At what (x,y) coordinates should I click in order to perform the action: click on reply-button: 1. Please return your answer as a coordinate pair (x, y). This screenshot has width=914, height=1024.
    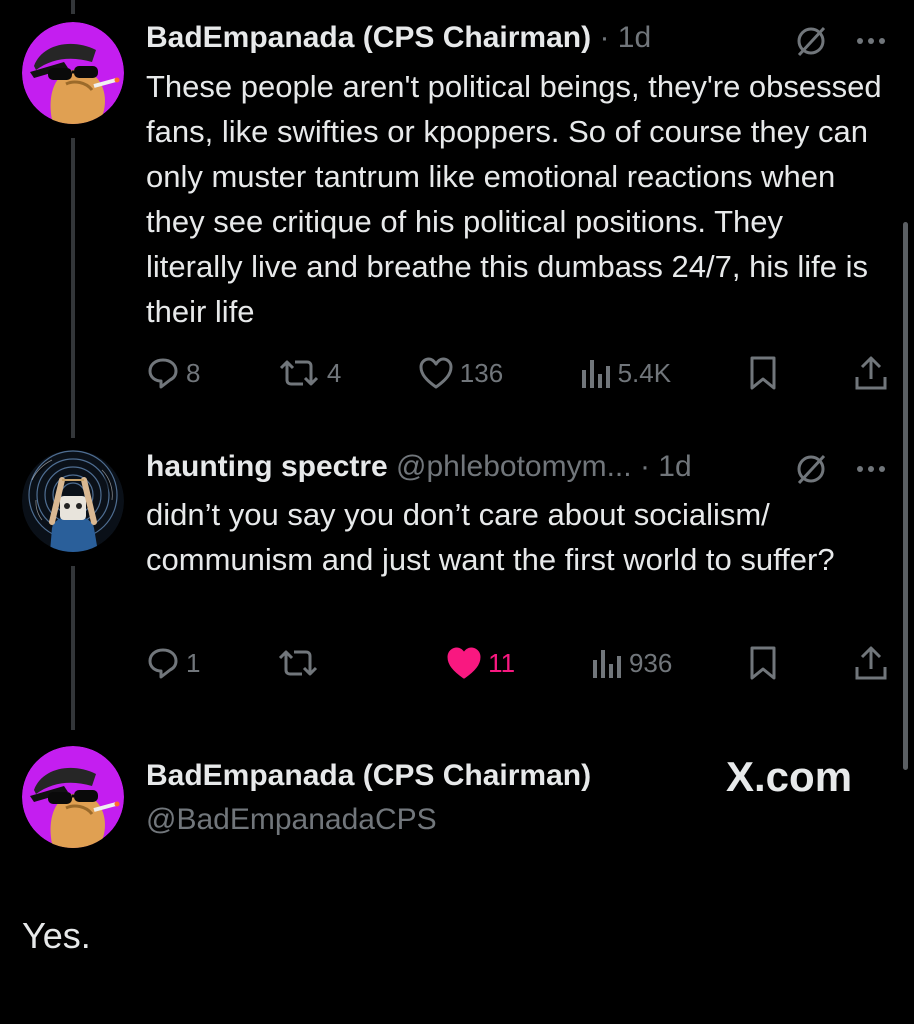
    Looking at the image, I should click on (173, 663).